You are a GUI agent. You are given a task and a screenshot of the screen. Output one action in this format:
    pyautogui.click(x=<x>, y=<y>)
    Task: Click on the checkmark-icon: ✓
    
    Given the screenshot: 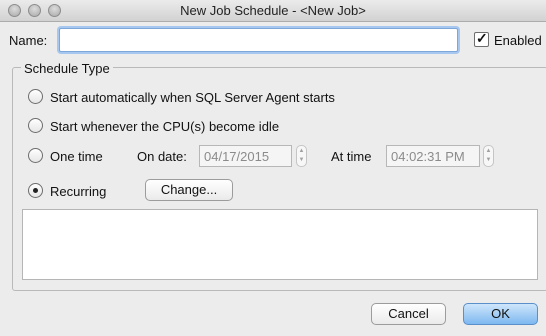 What is the action you would take?
    pyautogui.click(x=482, y=38)
    